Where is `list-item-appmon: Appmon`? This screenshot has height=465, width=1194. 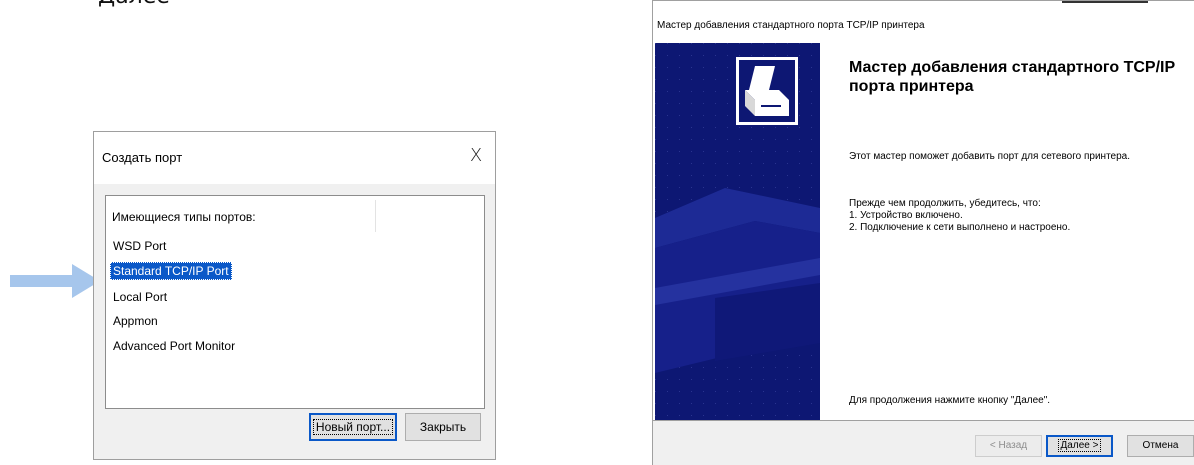
list-item-appmon: Appmon is located at coordinates (135, 321).